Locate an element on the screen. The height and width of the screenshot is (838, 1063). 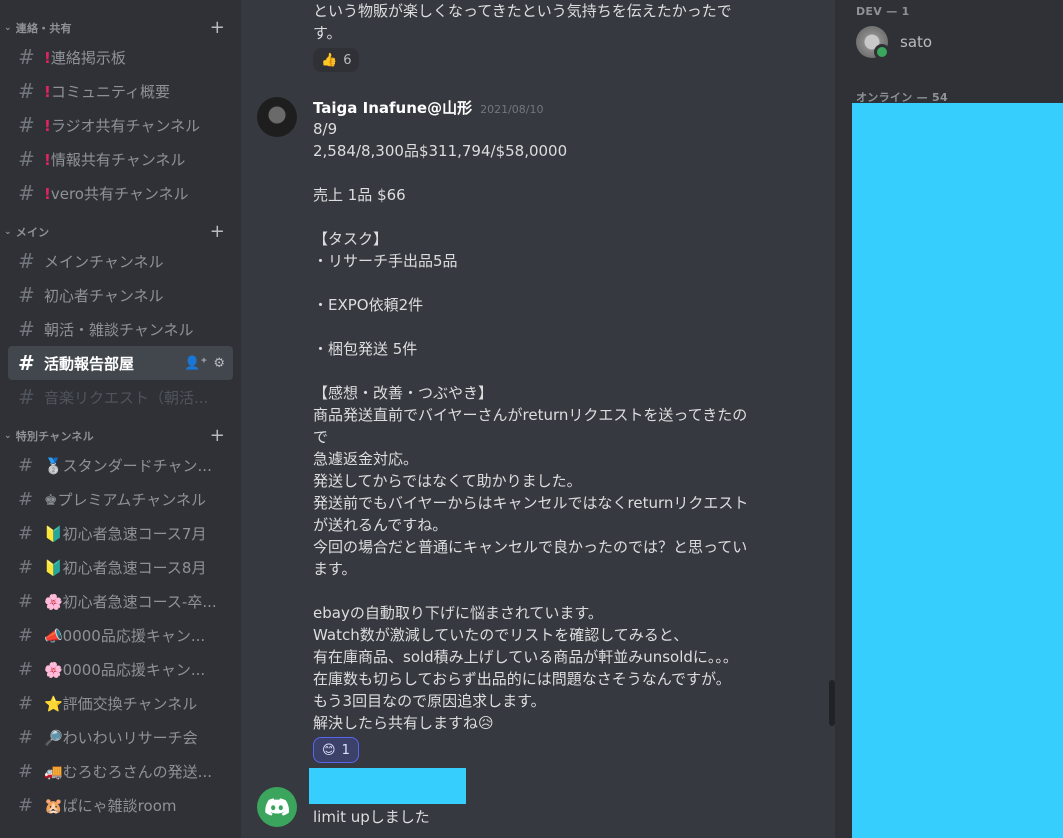
channel-item: # 🔎わいわいリサーチ会 is located at coordinates (120, 737).